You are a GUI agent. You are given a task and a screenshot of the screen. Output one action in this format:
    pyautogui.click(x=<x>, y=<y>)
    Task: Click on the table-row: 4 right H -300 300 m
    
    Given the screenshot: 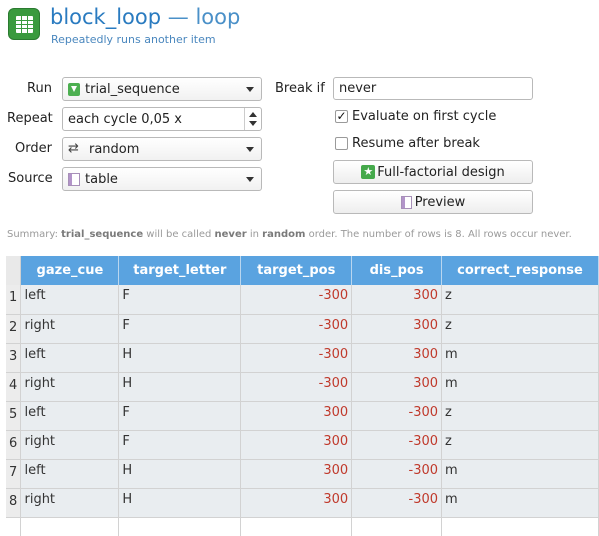 What is the action you would take?
    pyautogui.click(x=302, y=387)
    